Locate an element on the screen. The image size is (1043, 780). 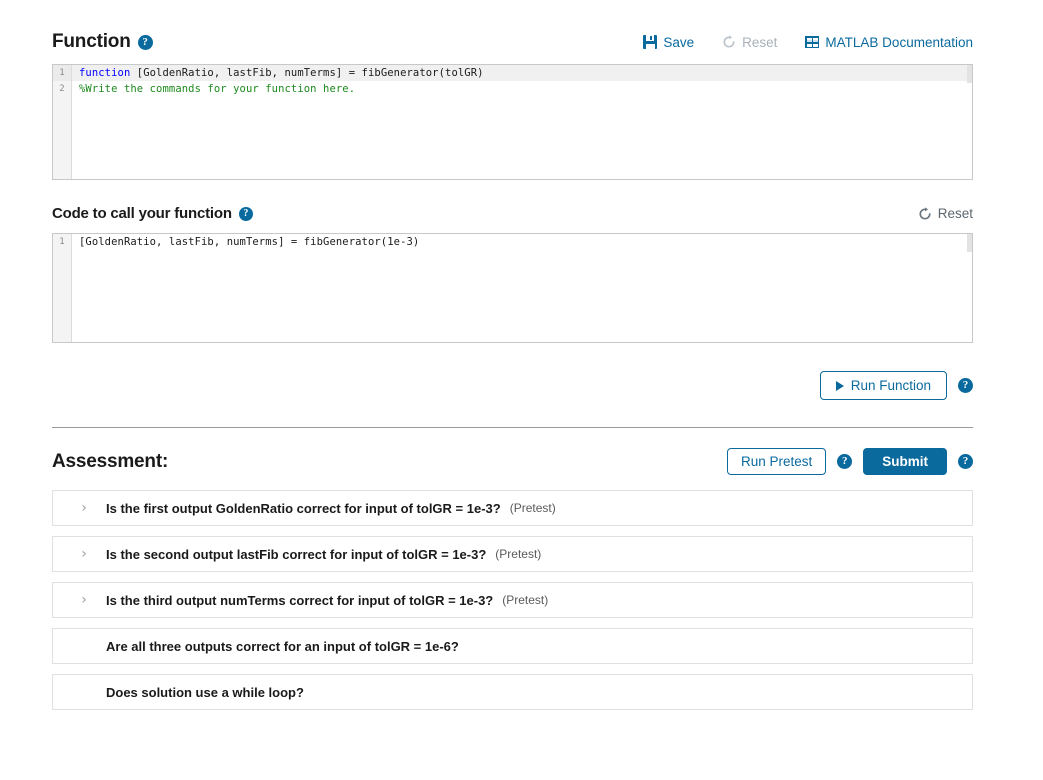
submit-label: Submit is located at coordinates (905, 461).